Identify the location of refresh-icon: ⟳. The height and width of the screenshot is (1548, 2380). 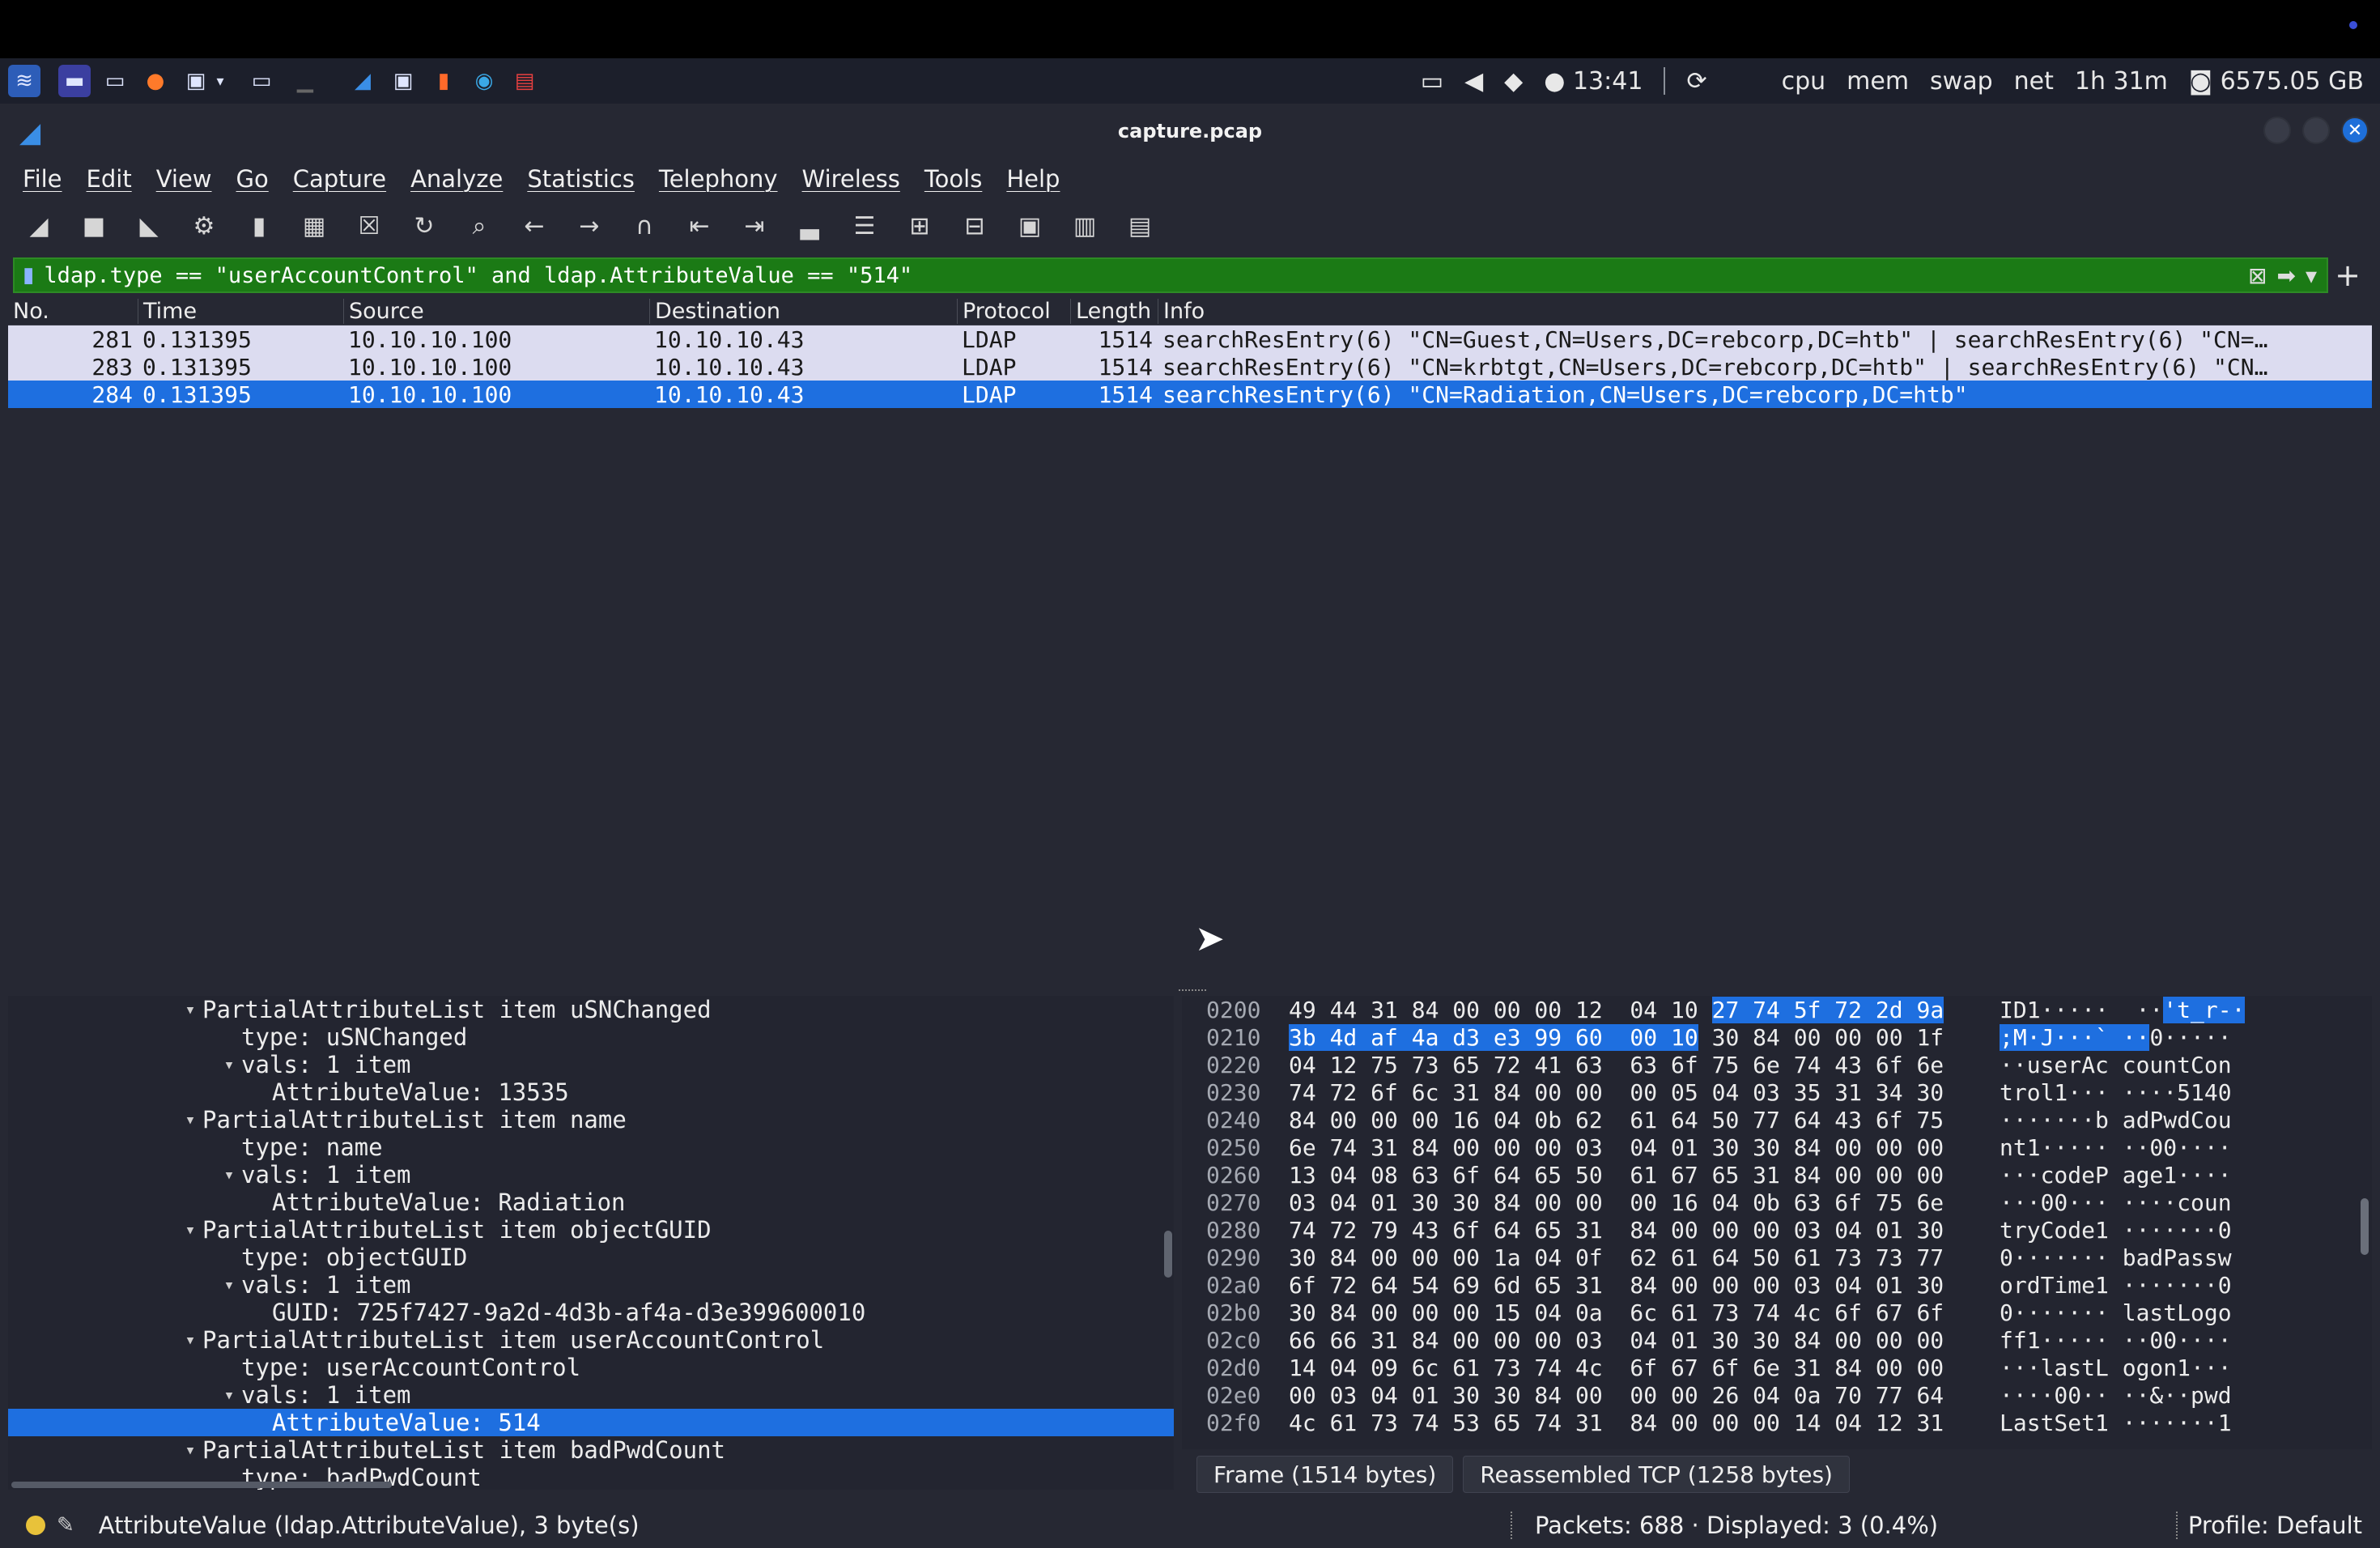
(1696, 82).